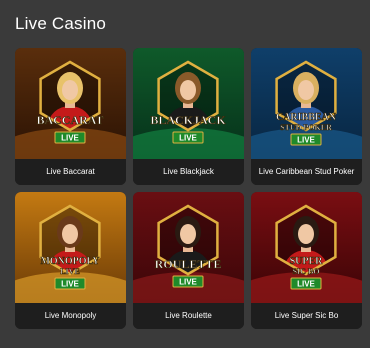  I want to click on game-title: Live Caribbean Stud Poker, so click(306, 172).